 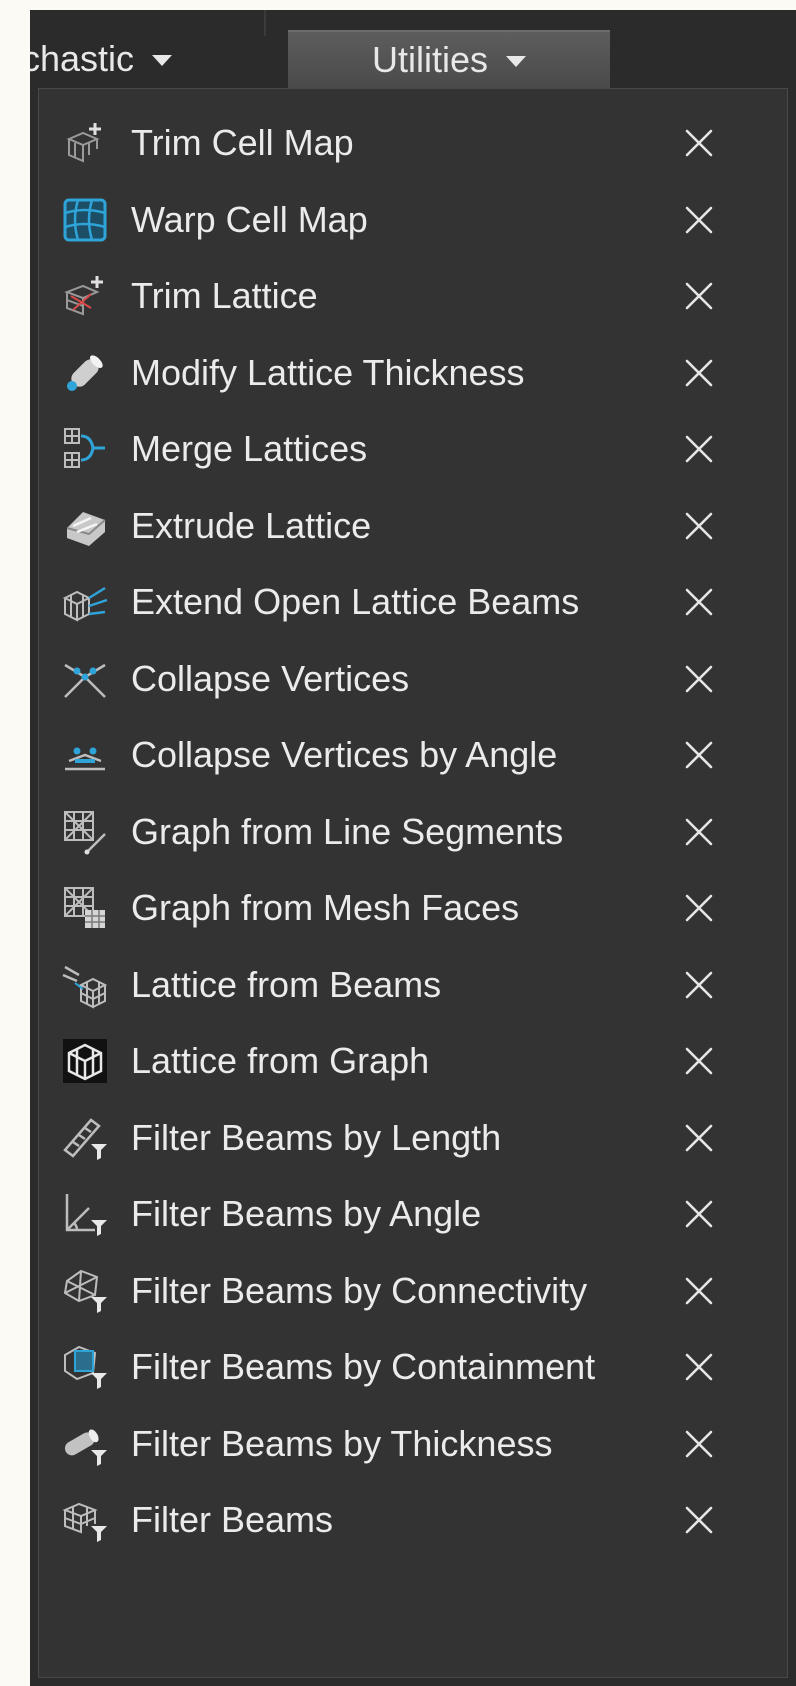 What do you see at coordinates (363, 1366) in the screenshot?
I see `menu-item-label: Filter Beams by Containment` at bounding box center [363, 1366].